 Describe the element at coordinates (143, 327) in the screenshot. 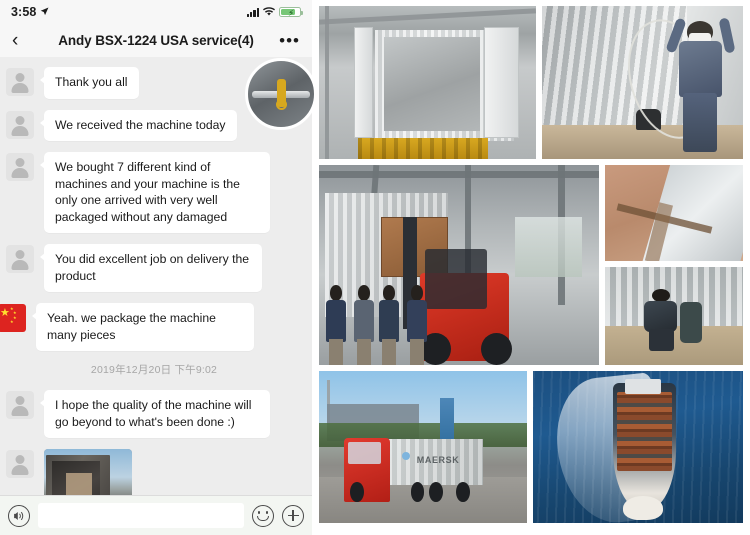

I see `message-bubble: Yeah. we package the machine many pieces` at that location.